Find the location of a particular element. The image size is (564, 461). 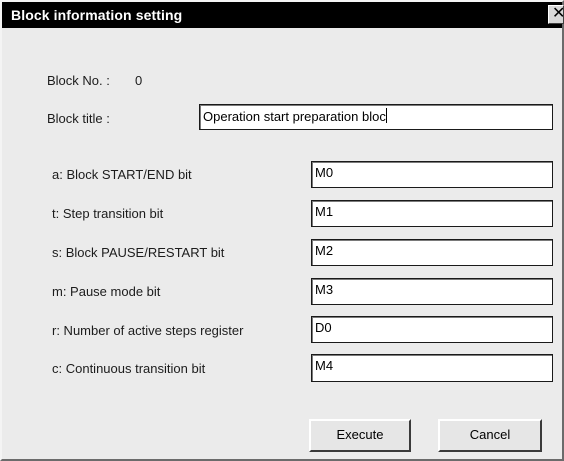

block-pause-restart-bit-input: M2 is located at coordinates (432, 252).